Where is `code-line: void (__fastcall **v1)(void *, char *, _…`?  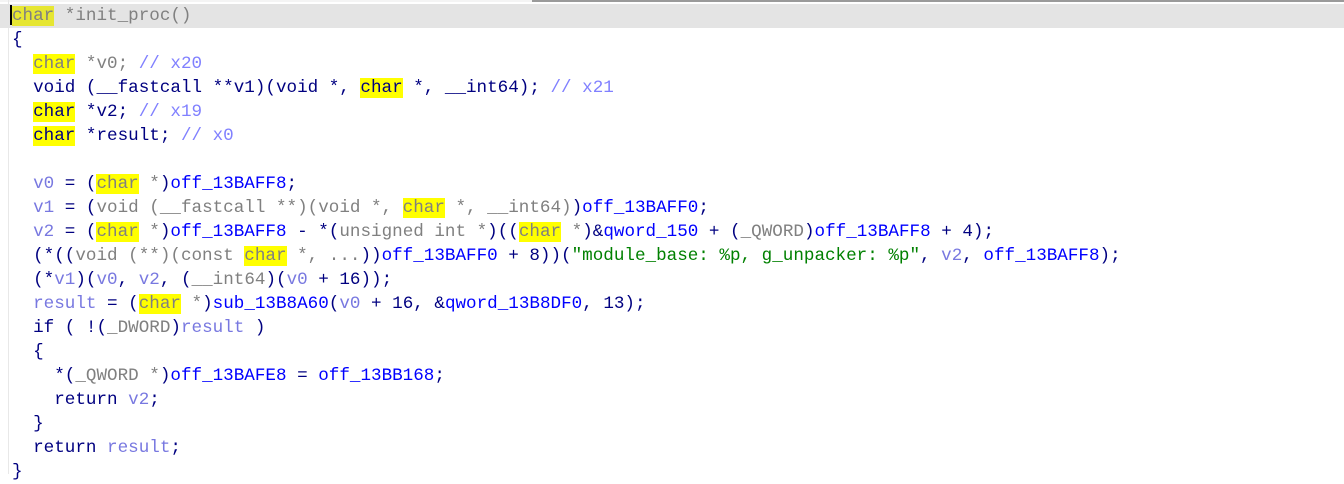 code-line: void (__fastcall **v1)(void *, char *, _… is located at coordinates (678, 88).